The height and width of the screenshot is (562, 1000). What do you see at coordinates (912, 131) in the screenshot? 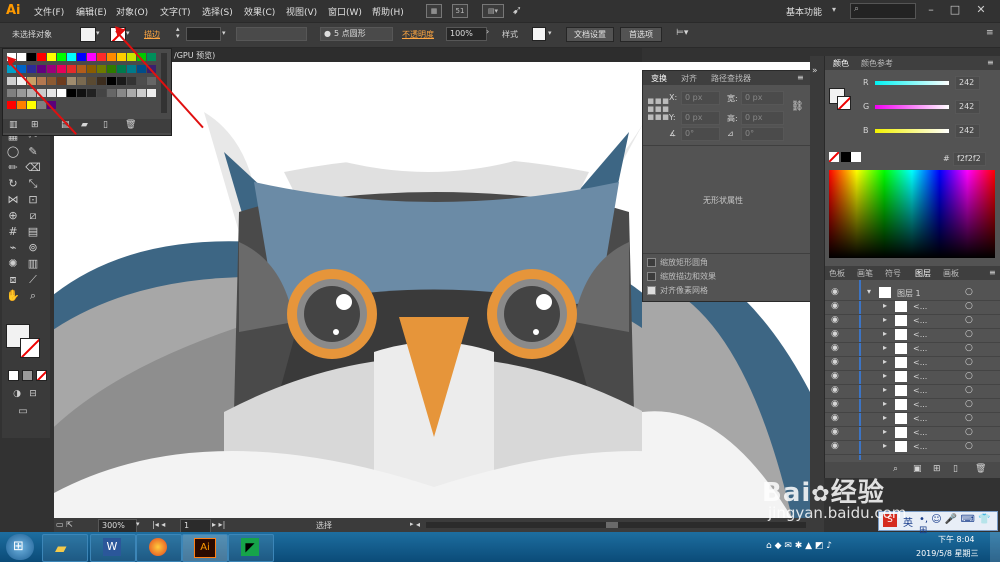
I see `blue-slider` at bounding box center [912, 131].